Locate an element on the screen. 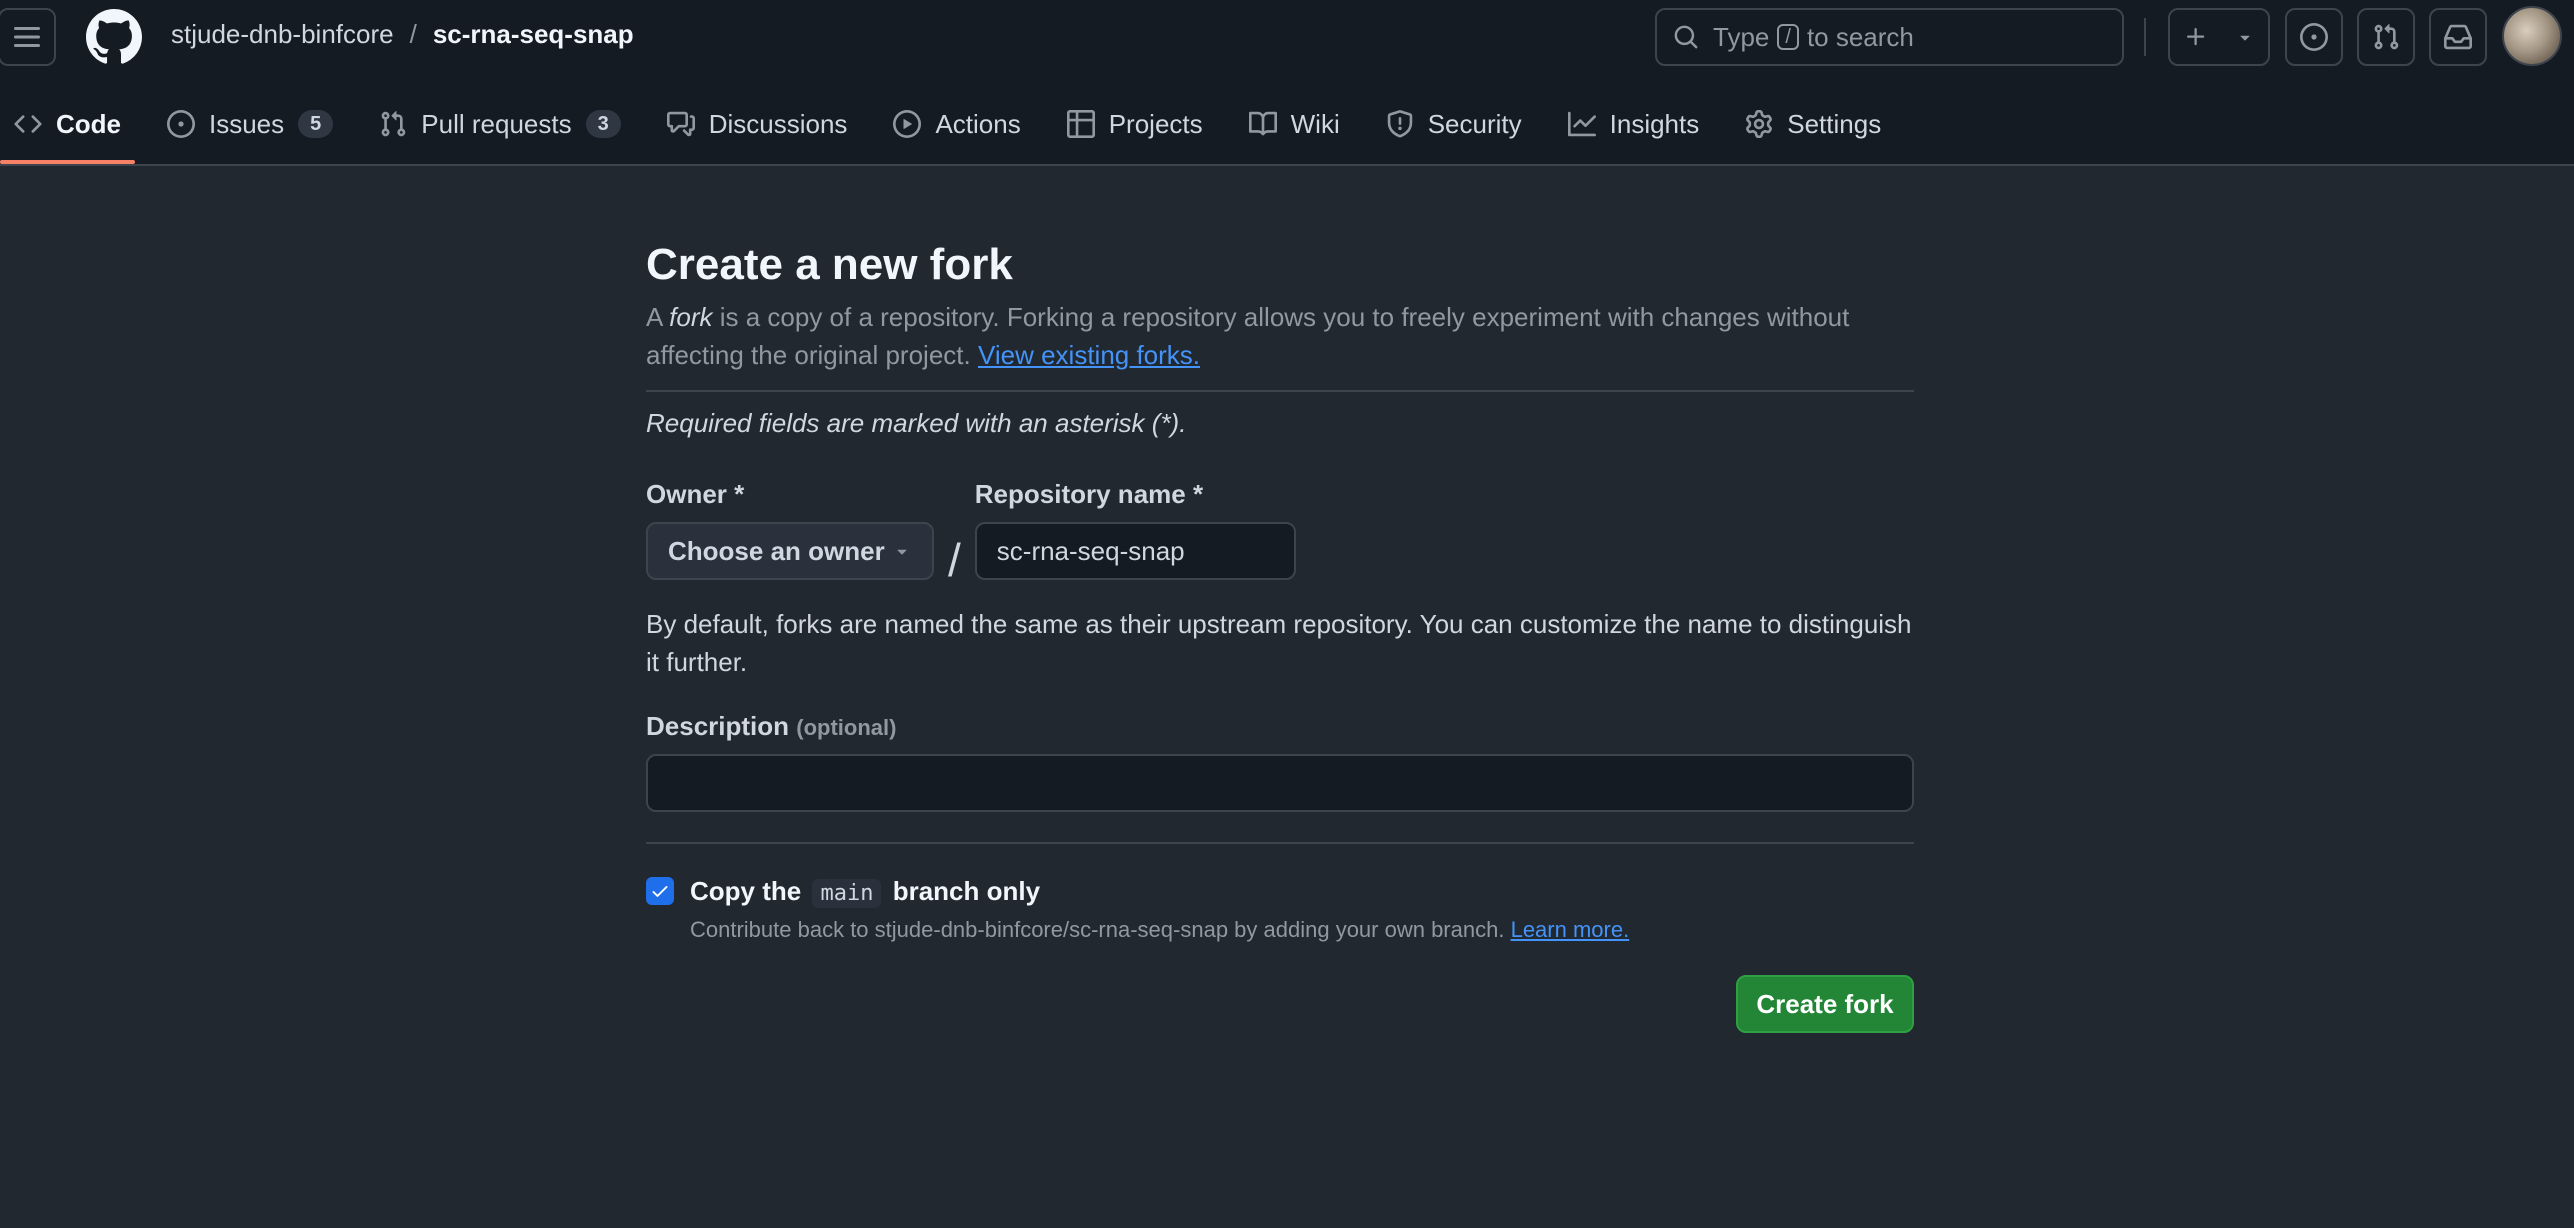 Image resolution: width=2574 pixels, height=1228 pixels. owner-select: Choose an owner is located at coordinates (790, 551).